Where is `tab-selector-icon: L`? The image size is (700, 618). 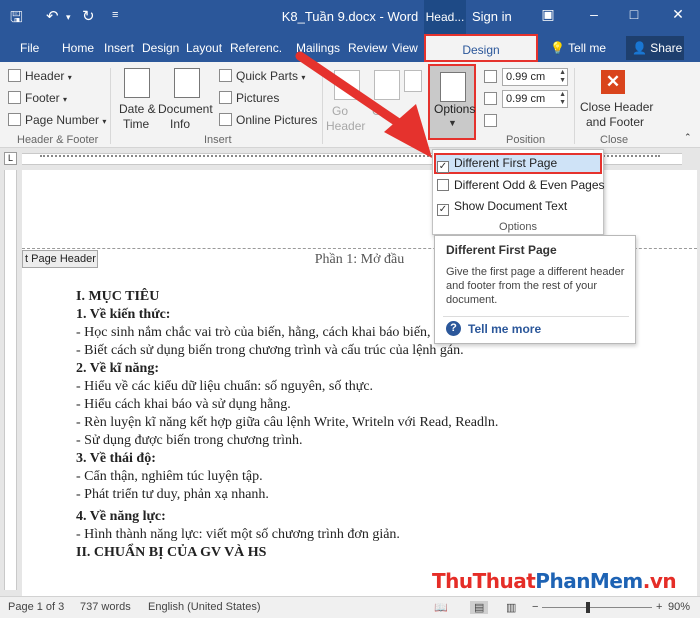 tab-selector-icon: L is located at coordinates (10, 158).